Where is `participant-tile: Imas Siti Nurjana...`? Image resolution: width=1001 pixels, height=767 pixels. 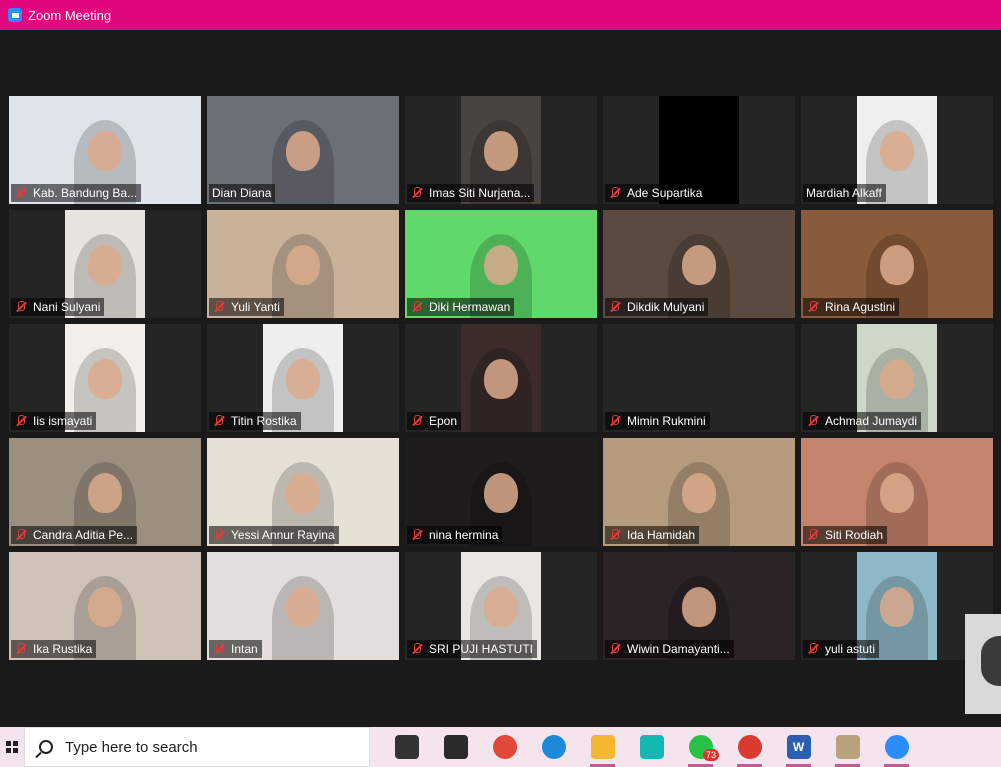 participant-tile: Imas Siti Nurjana... is located at coordinates (501, 150).